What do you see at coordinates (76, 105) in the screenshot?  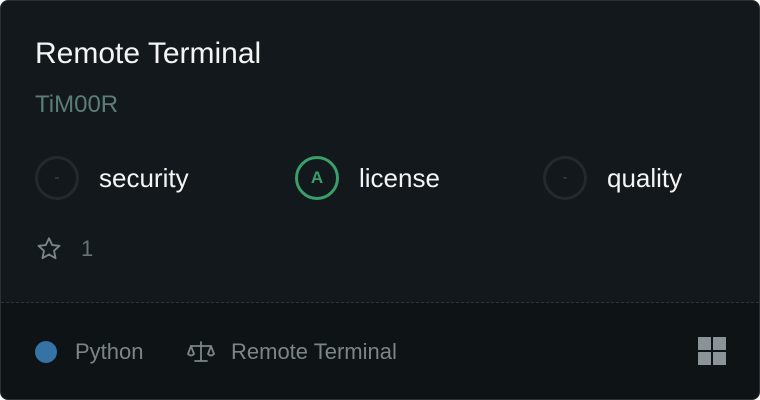 I see `repo-owner: TiM00R` at bounding box center [76, 105].